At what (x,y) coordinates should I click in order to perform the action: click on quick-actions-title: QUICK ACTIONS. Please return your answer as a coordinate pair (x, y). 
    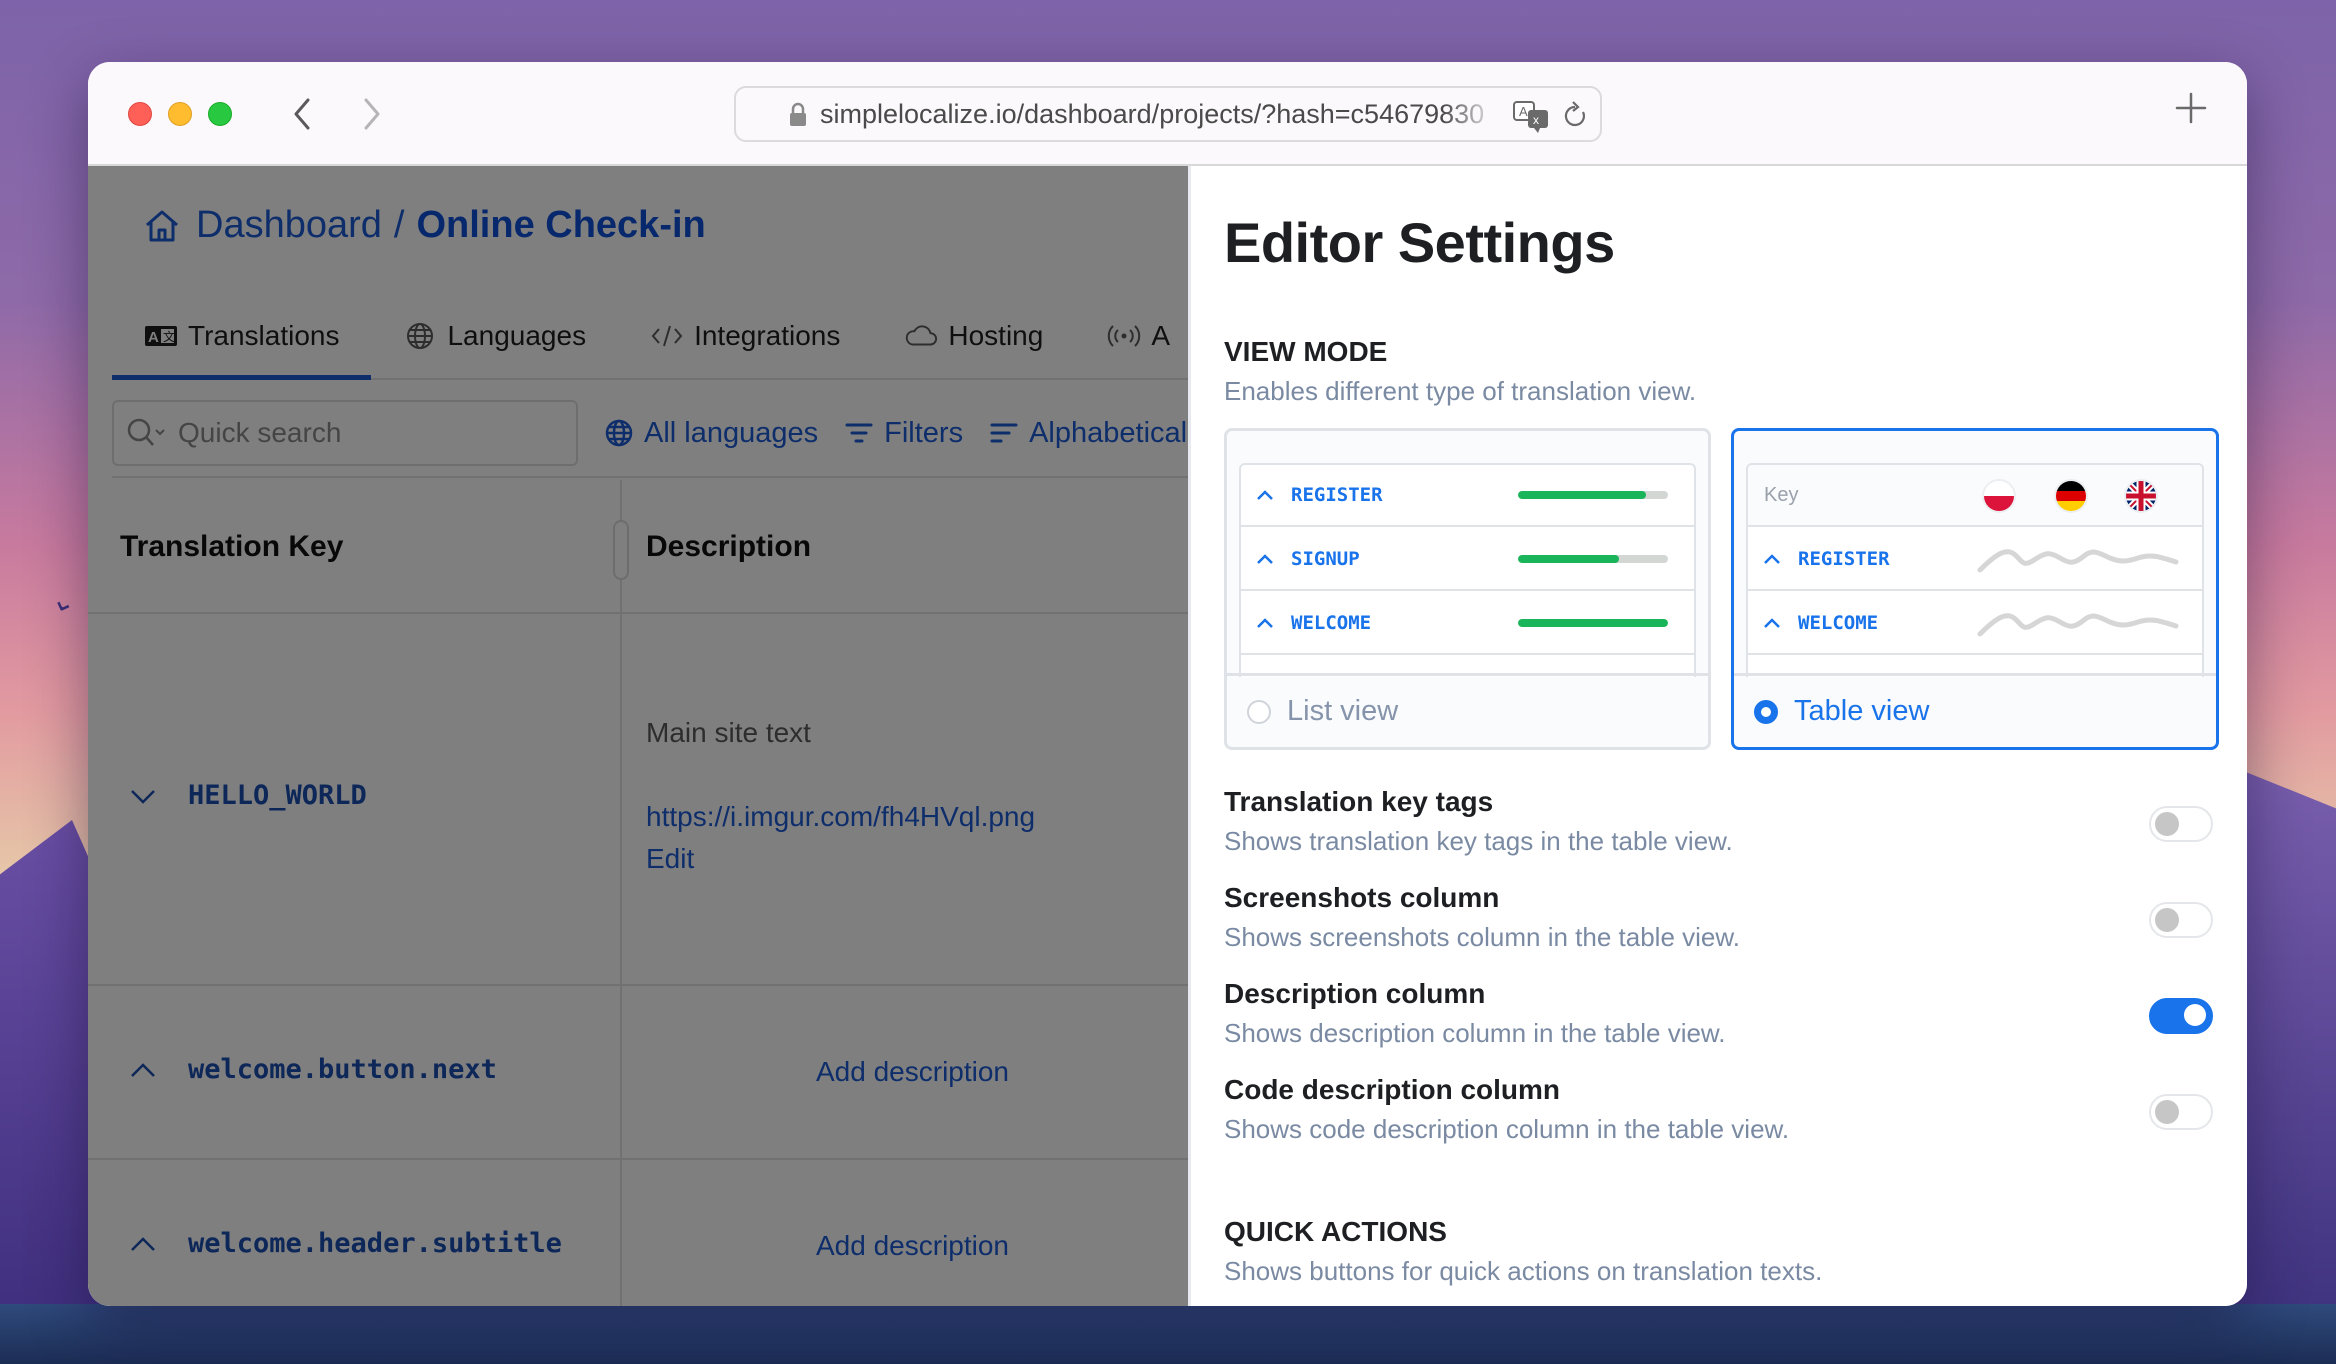
    Looking at the image, I should click on (1335, 1231).